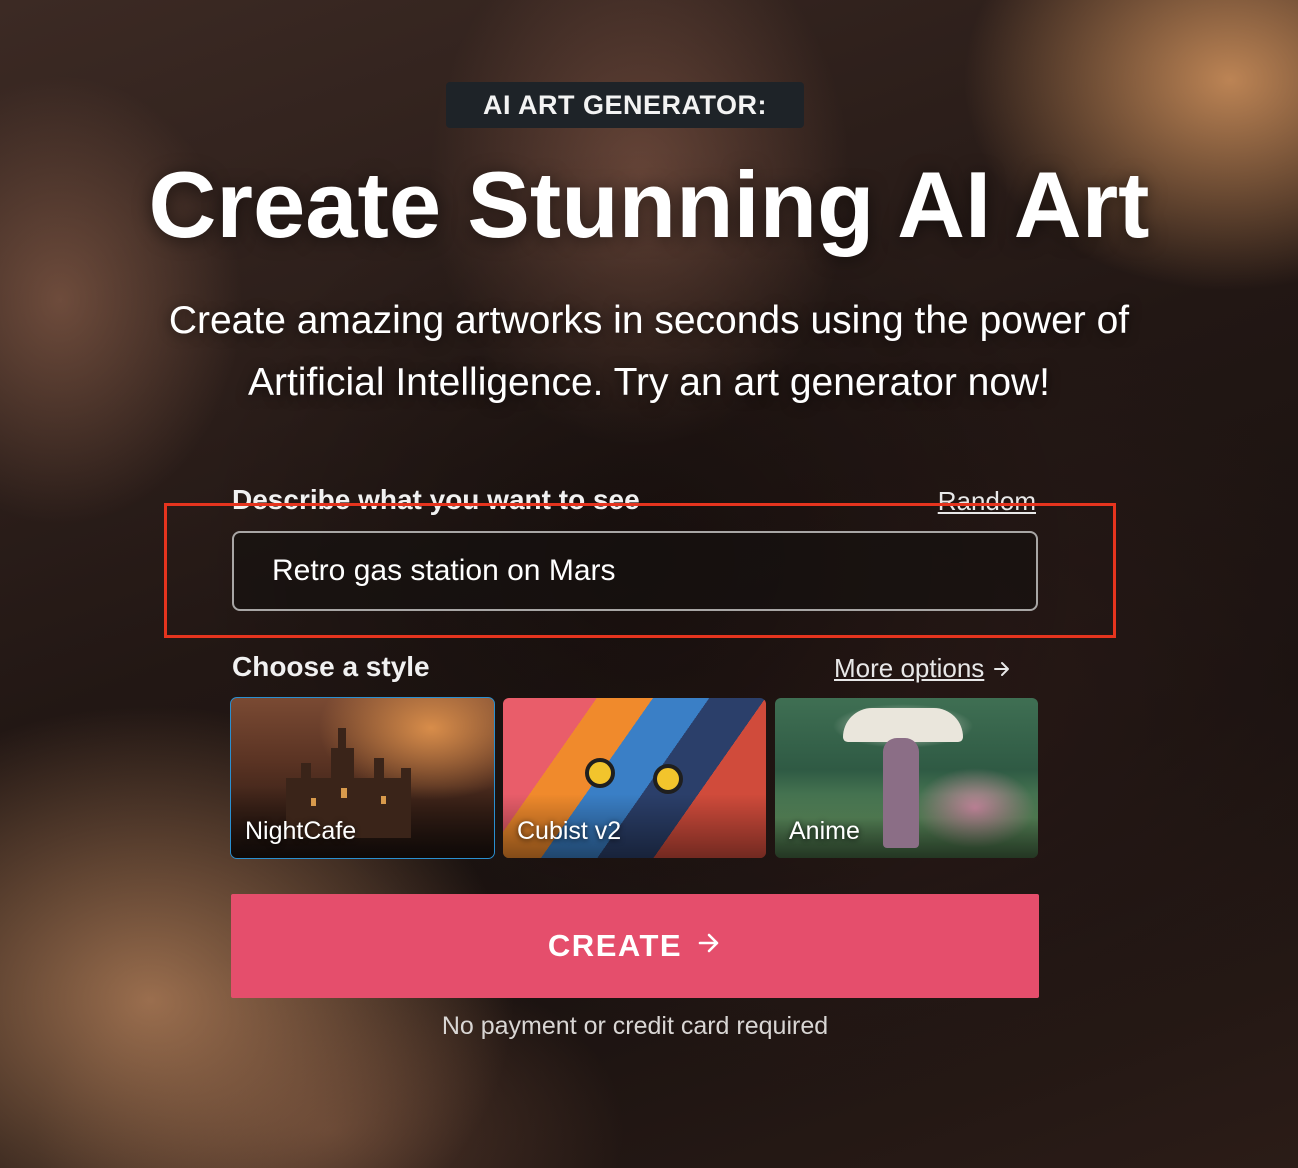  I want to click on more-options-label: More options, so click(909, 668).